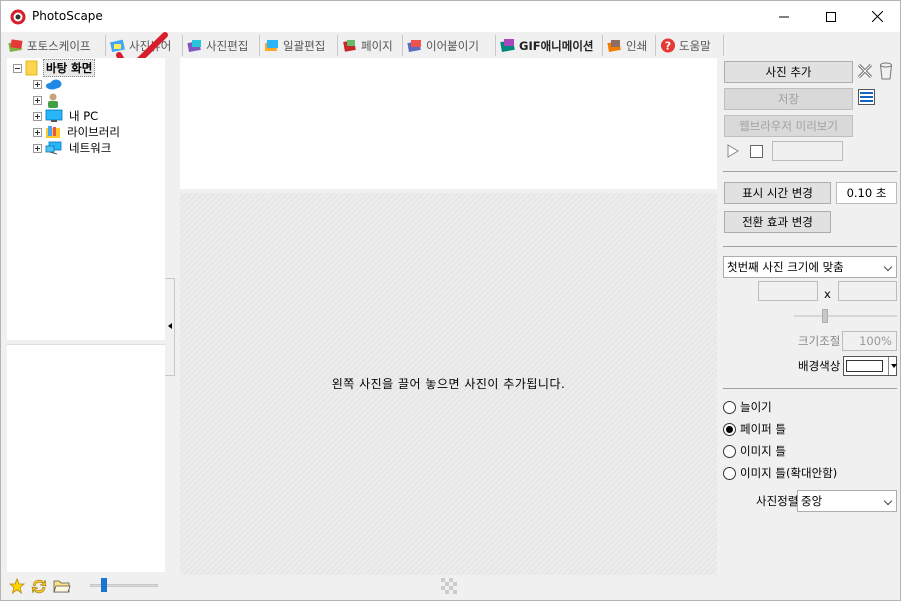  What do you see at coordinates (104, 585) in the screenshot?
I see `zoom-slider-thumb` at bounding box center [104, 585].